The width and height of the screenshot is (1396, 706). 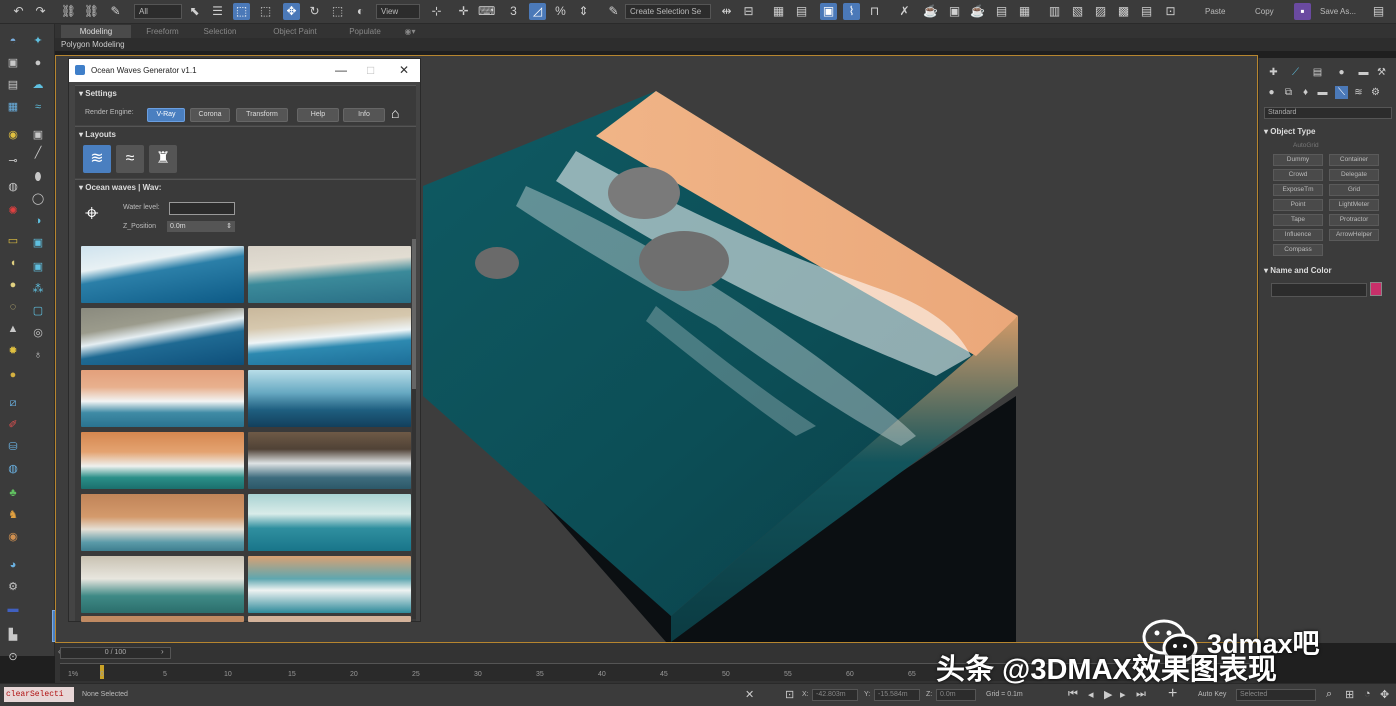 I want to click on hierarchy-tab-icon: ▤, so click(x=1317, y=72).